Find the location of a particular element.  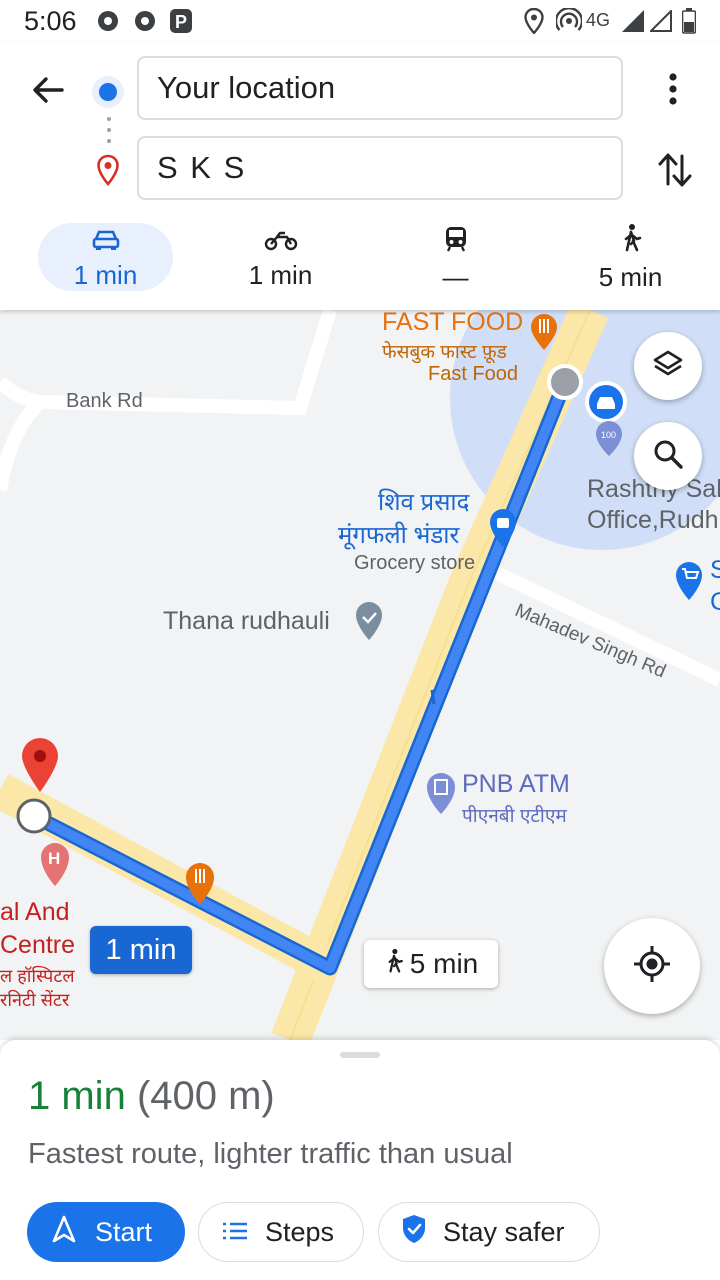

layers-button is located at coordinates (668, 366).